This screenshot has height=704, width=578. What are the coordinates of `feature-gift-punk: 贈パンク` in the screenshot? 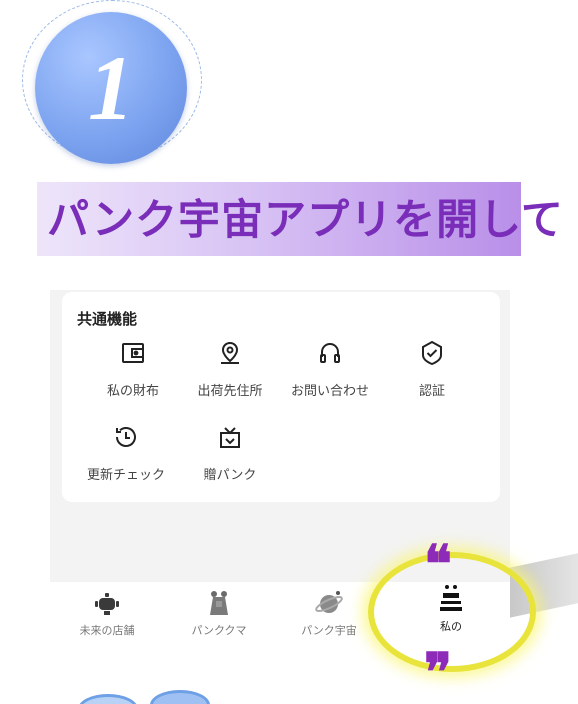 It's located at (230, 452).